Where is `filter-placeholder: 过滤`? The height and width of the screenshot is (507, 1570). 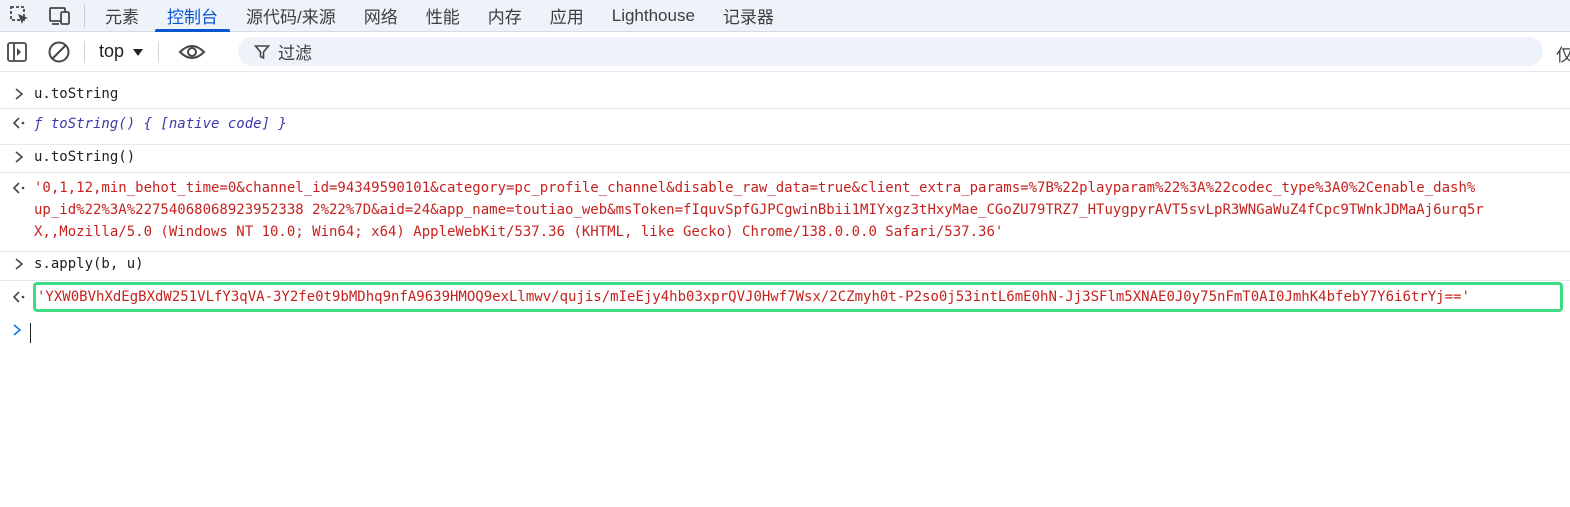
filter-placeholder: 过滤 is located at coordinates (295, 53).